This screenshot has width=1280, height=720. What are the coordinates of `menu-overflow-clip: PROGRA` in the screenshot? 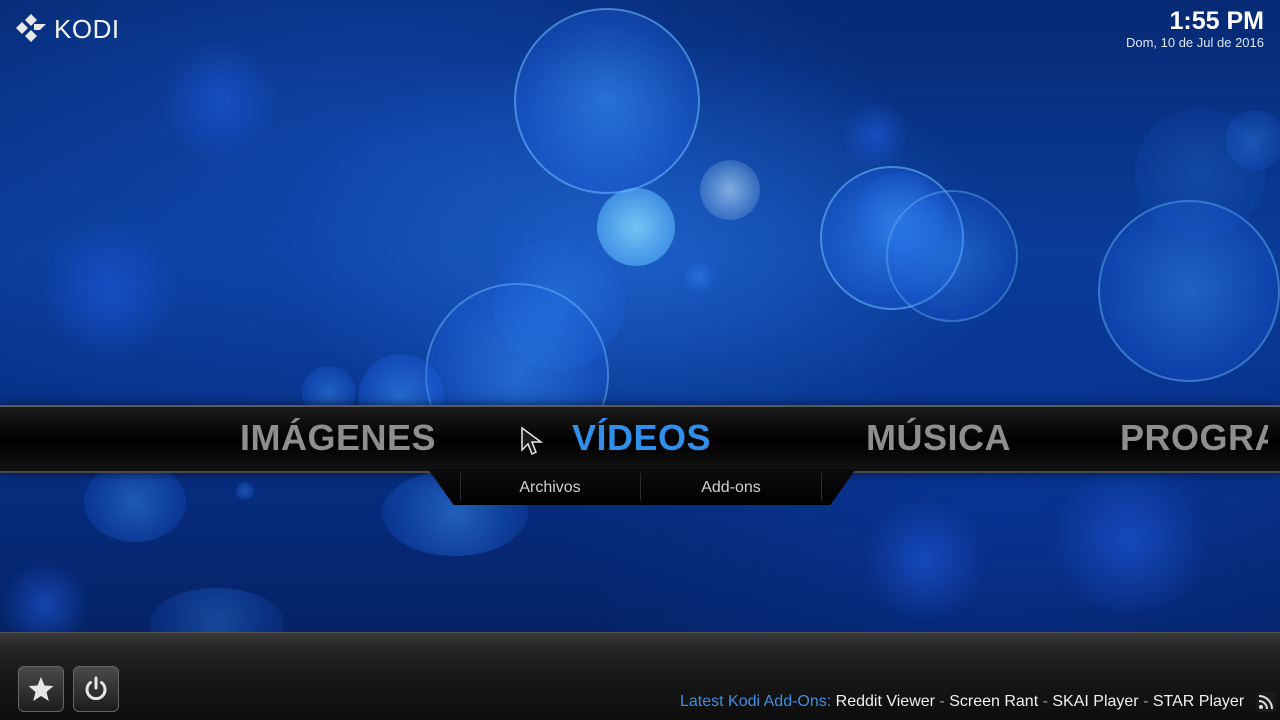 It's located at (1194, 439).